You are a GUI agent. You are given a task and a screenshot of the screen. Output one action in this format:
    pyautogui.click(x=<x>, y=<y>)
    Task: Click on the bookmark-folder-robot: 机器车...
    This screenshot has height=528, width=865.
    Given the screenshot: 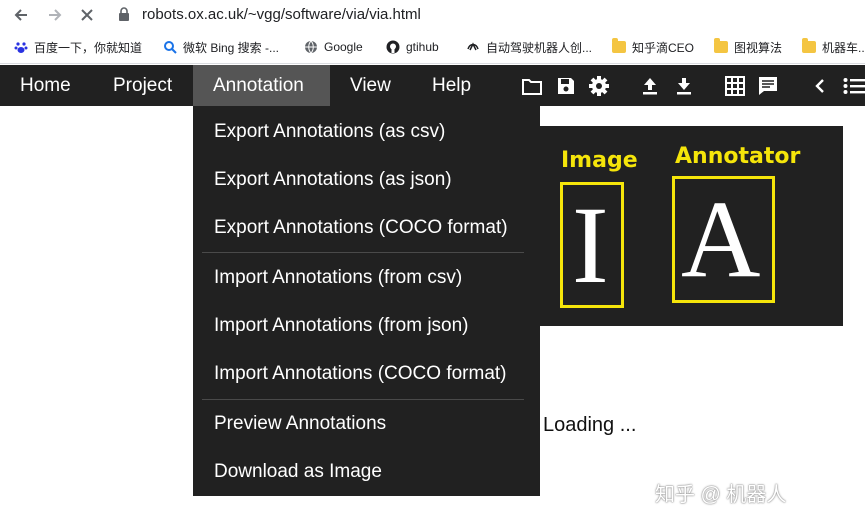 What is the action you would take?
    pyautogui.click(x=833, y=47)
    